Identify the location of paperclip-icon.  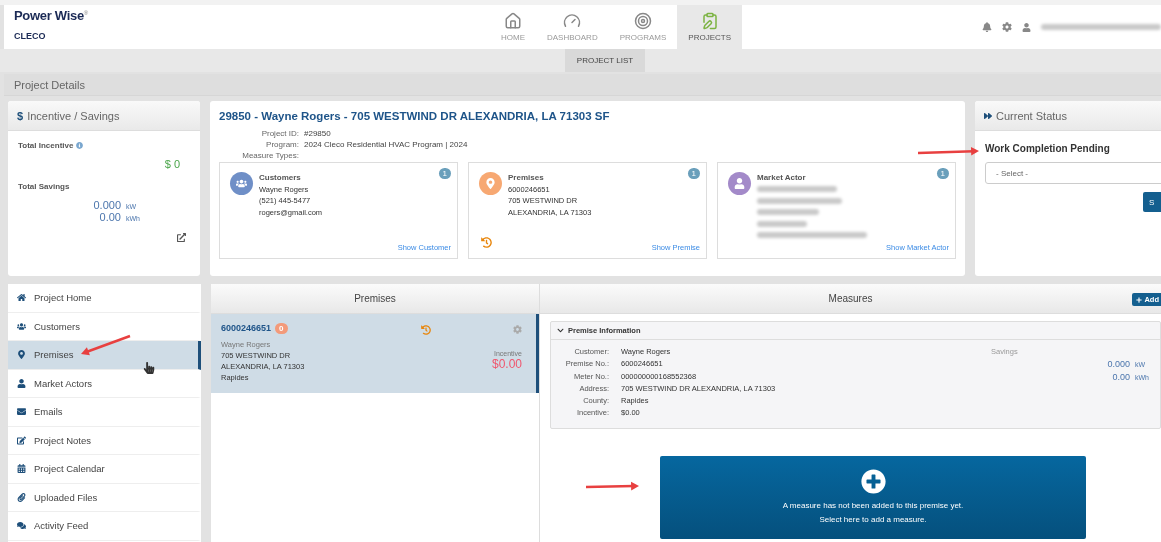
(21, 497).